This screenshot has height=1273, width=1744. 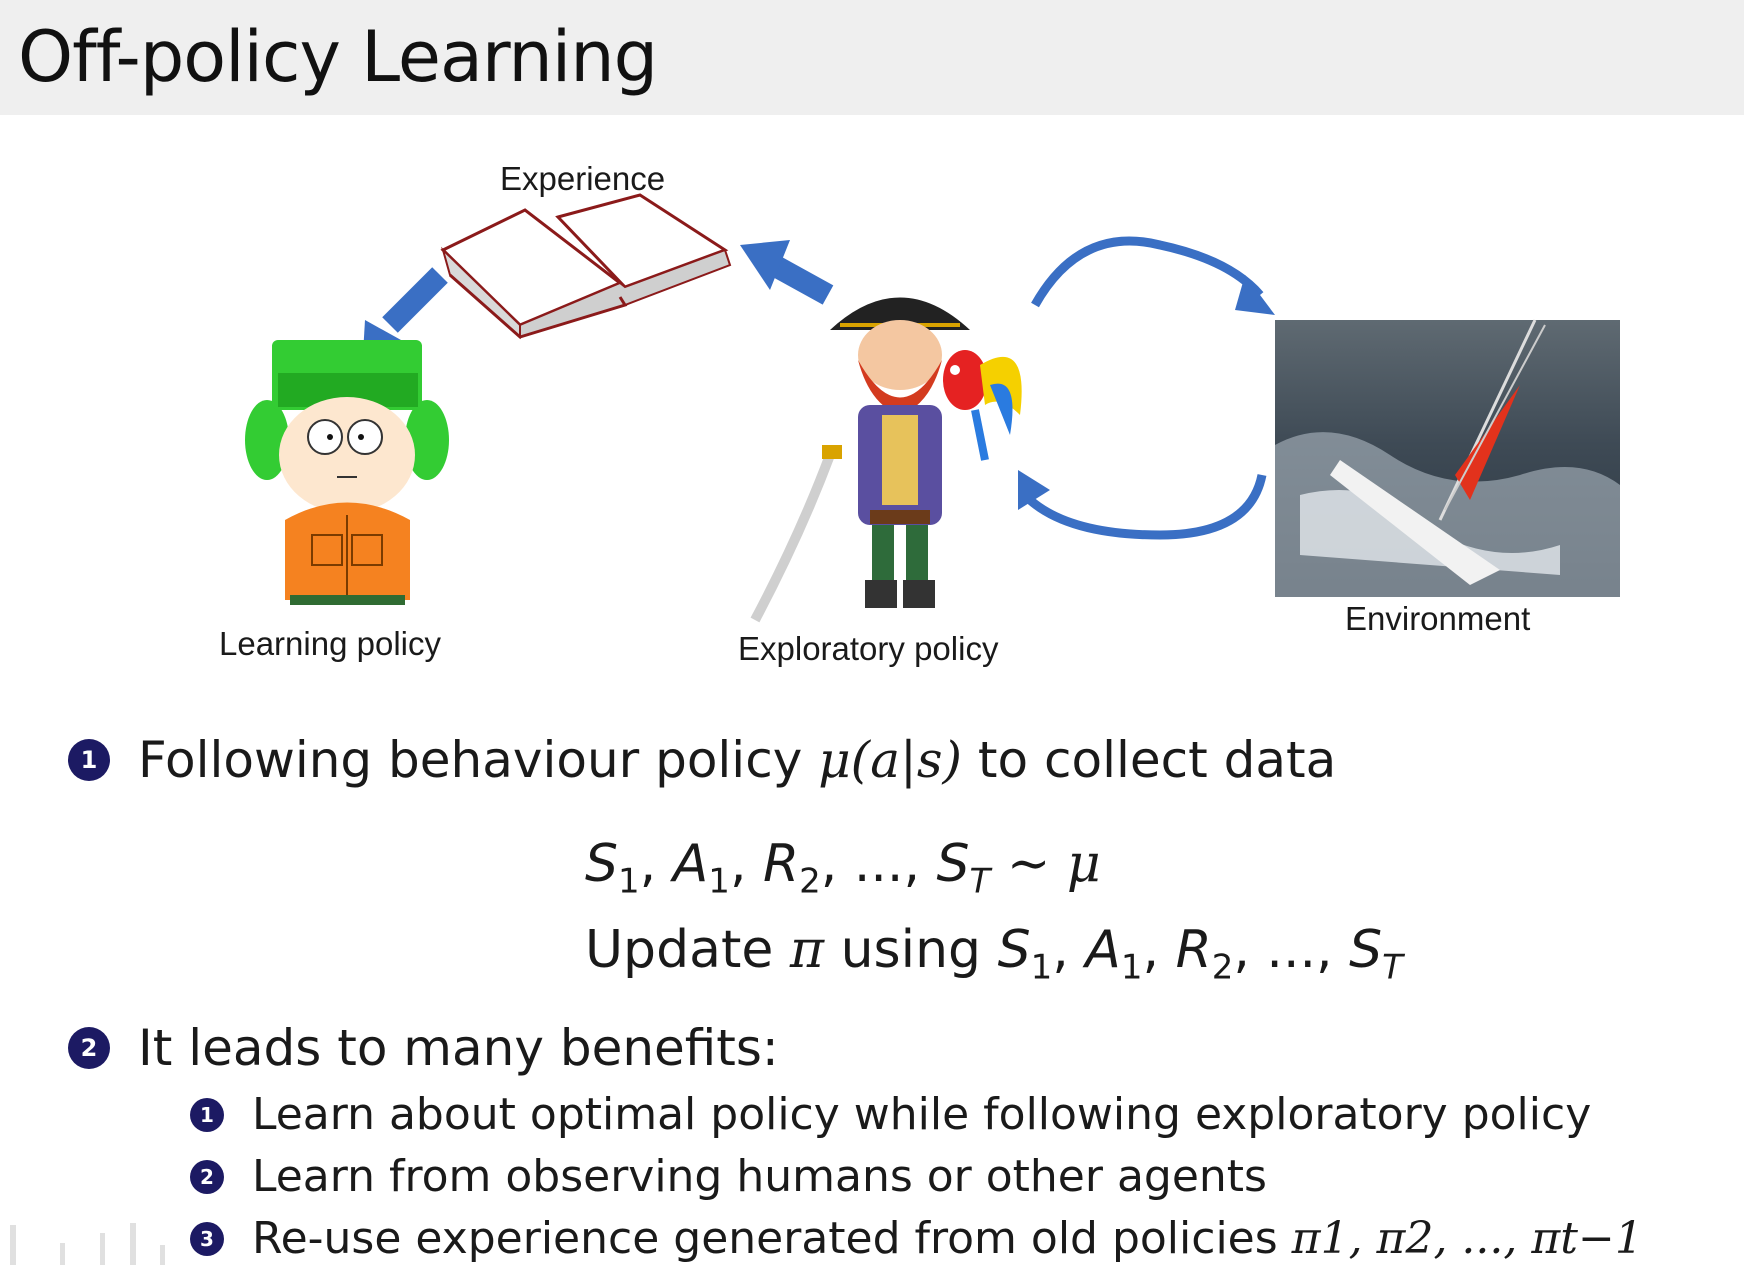 I want to click on equation-2: Update π using S1, A1, R2, ..., ST, so click(x=994, y=954).